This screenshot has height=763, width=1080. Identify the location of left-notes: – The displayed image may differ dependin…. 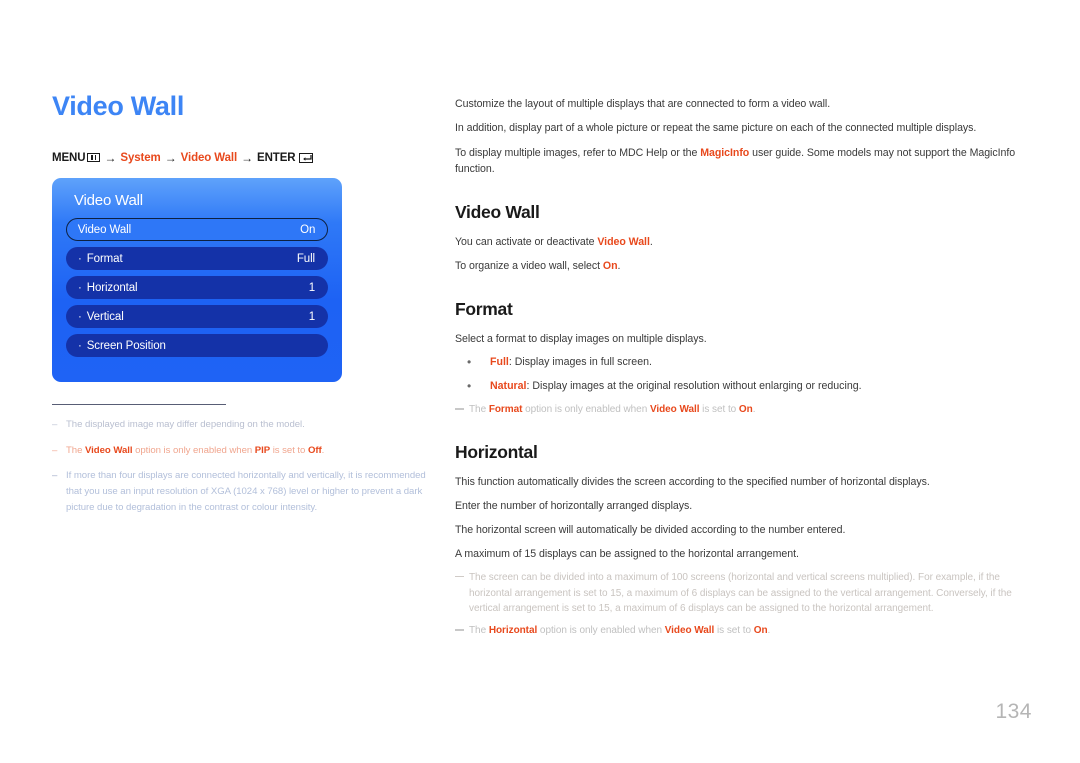
(241, 464).